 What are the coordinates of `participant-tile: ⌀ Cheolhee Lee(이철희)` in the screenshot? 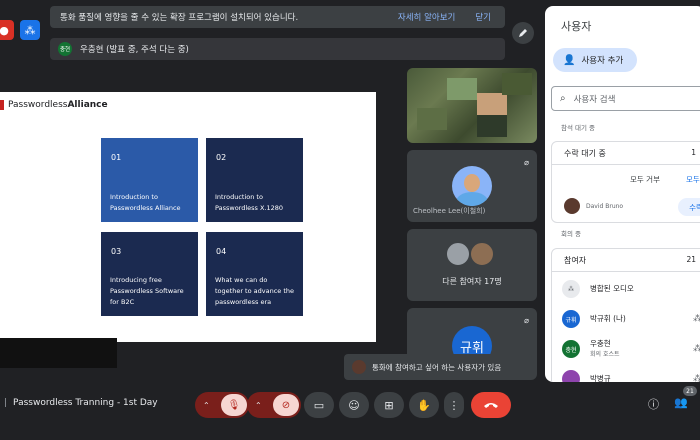 It's located at (472, 186).